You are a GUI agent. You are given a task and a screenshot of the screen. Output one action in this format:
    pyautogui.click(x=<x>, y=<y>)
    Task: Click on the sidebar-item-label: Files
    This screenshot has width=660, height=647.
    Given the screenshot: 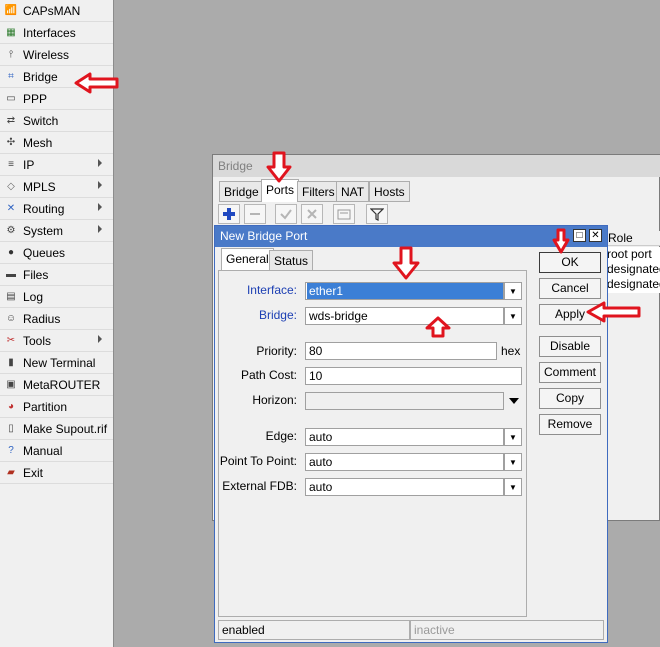 What is the action you would take?
    pyautogui.click(x=36, y=274)
    